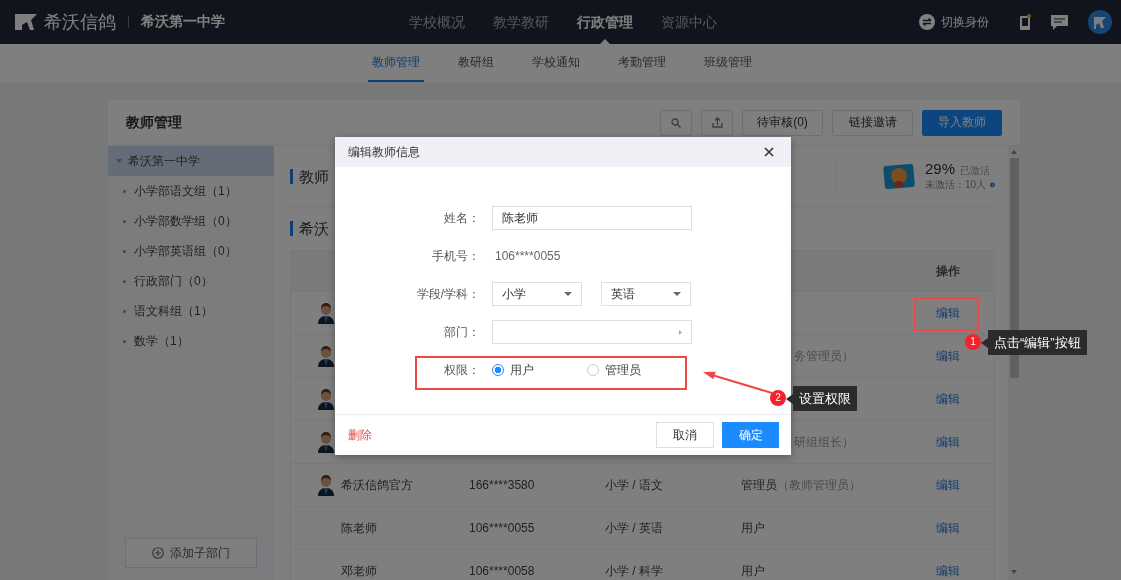 The image size is (1121, 580). Describe the element at coordinates (158, 553) in the screenshot. I see `plus-icon` at that location.